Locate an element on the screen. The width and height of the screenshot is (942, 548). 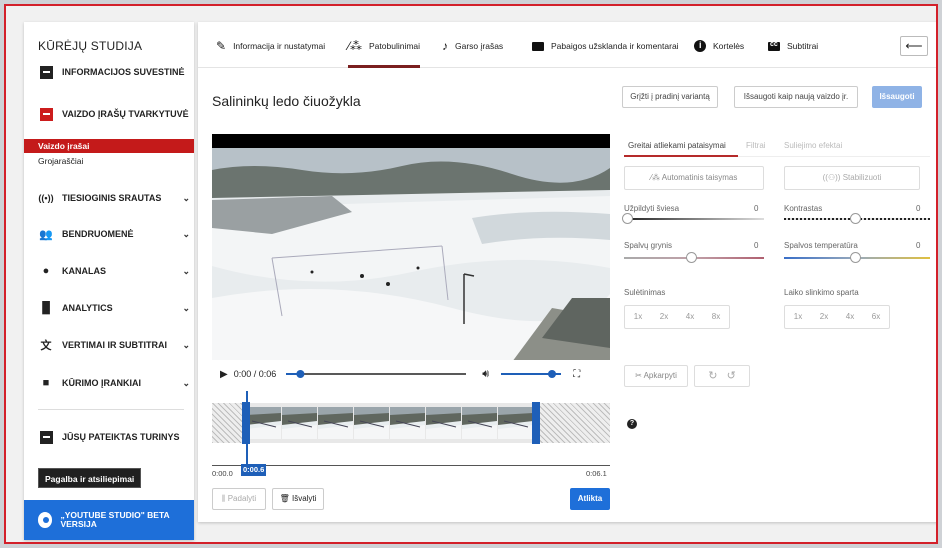
tab-label: Informacija ir nustatymai is located at coordinates (279, 46).